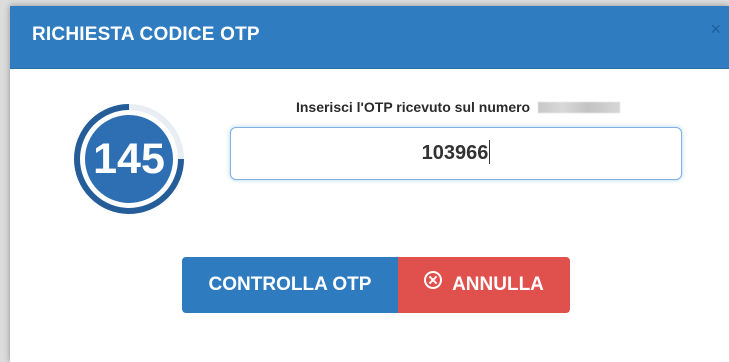 This screenshot has height=362, width=729. Describe the element at coordinates (579, 107) in the screenshot. I see `masked-phone-number` at that location.